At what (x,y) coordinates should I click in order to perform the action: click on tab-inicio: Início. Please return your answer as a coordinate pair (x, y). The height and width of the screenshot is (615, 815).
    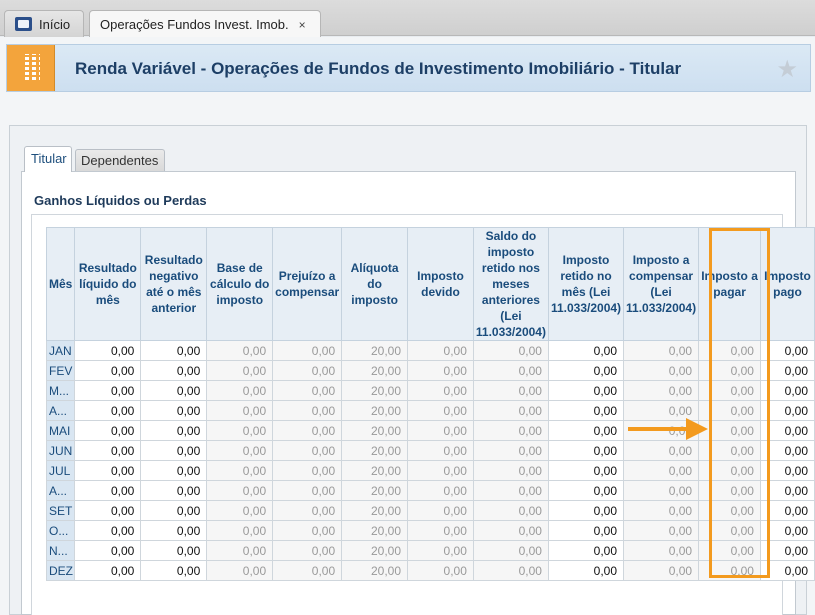
    Looking at the image, I should click on (44, 23).